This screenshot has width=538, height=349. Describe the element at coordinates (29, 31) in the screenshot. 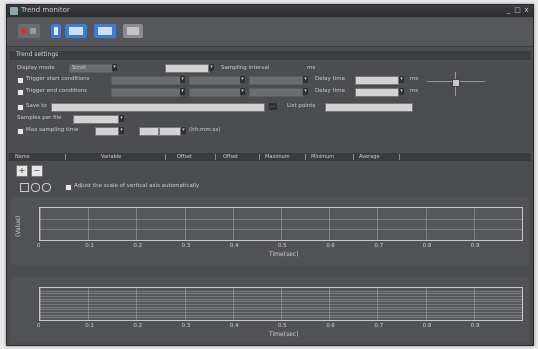

I see `record-button` at that location.